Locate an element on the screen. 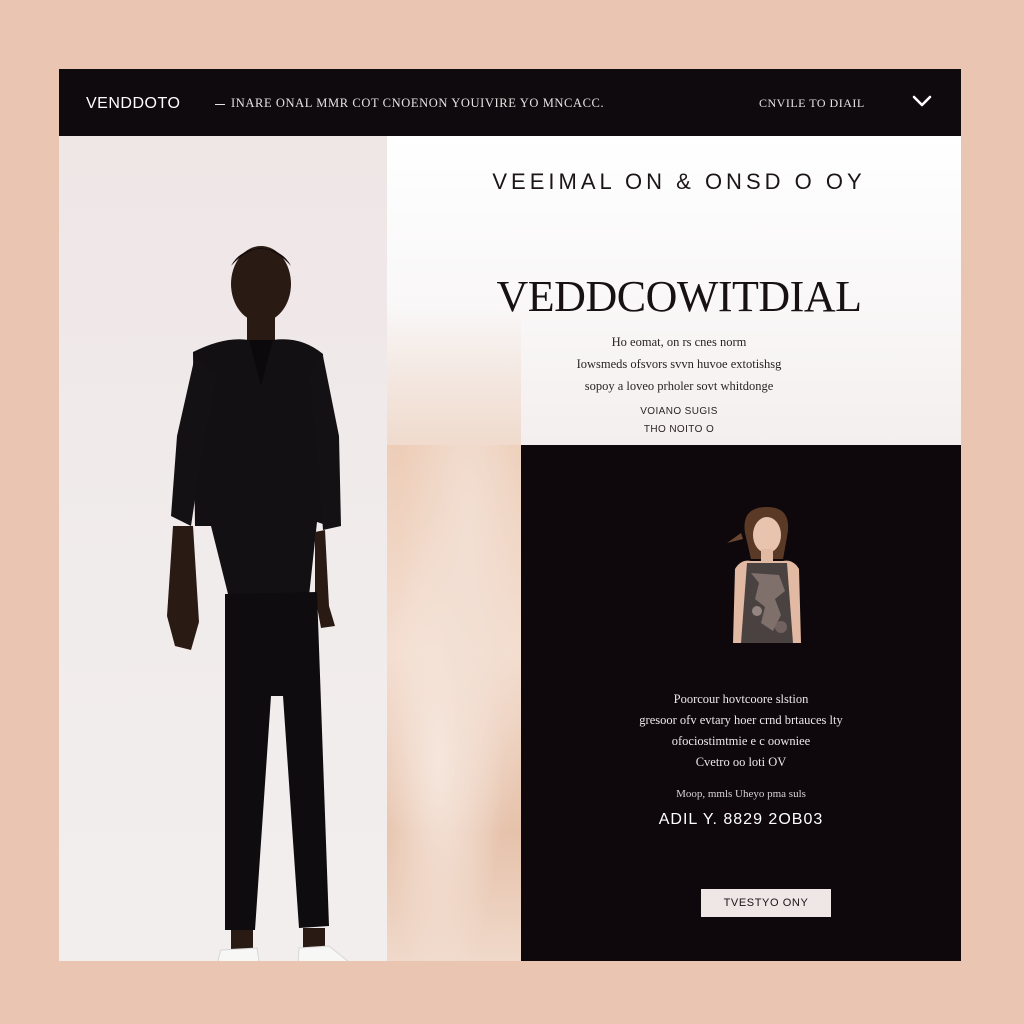 The height and width of the screenshot is (1024, 1024). product-description-line: Poorcour hovtcoore slstion is located at coordinates (741, 699).